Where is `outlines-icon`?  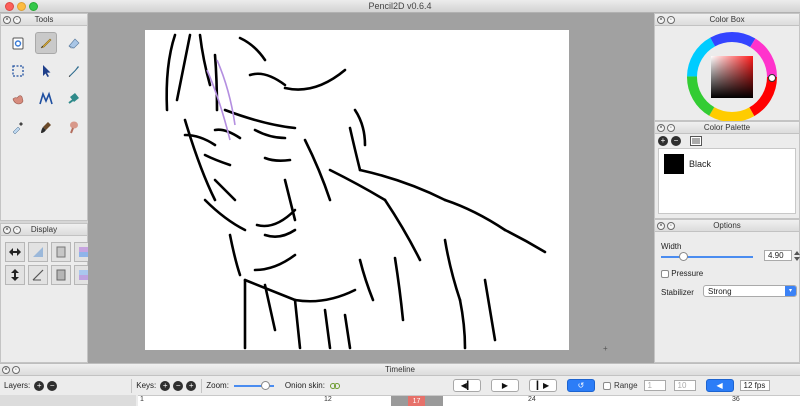 outlines-icon is located at coordinates (61, 252).